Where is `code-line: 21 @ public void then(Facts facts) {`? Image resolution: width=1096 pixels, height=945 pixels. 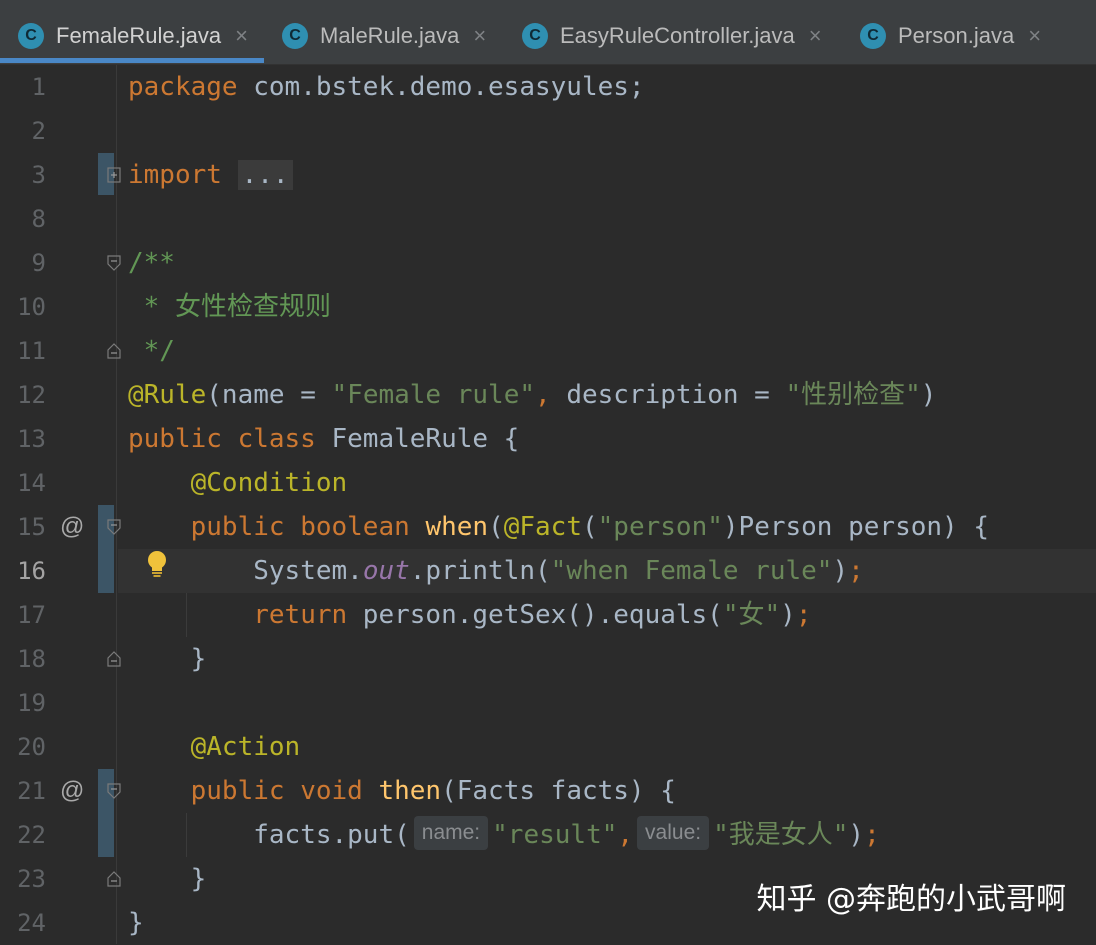
code-line: 21 @ public void then(Facts facts) { is located at coordinates (548, 791).